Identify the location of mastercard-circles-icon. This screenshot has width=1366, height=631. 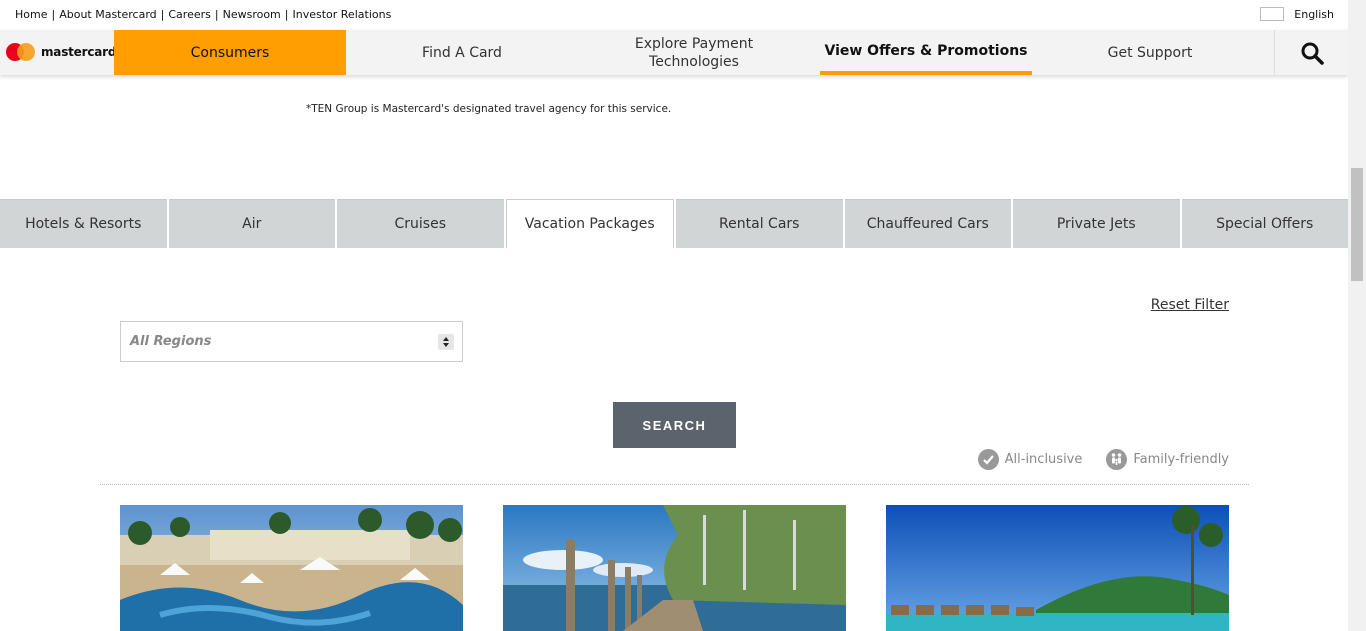
(21, 52).